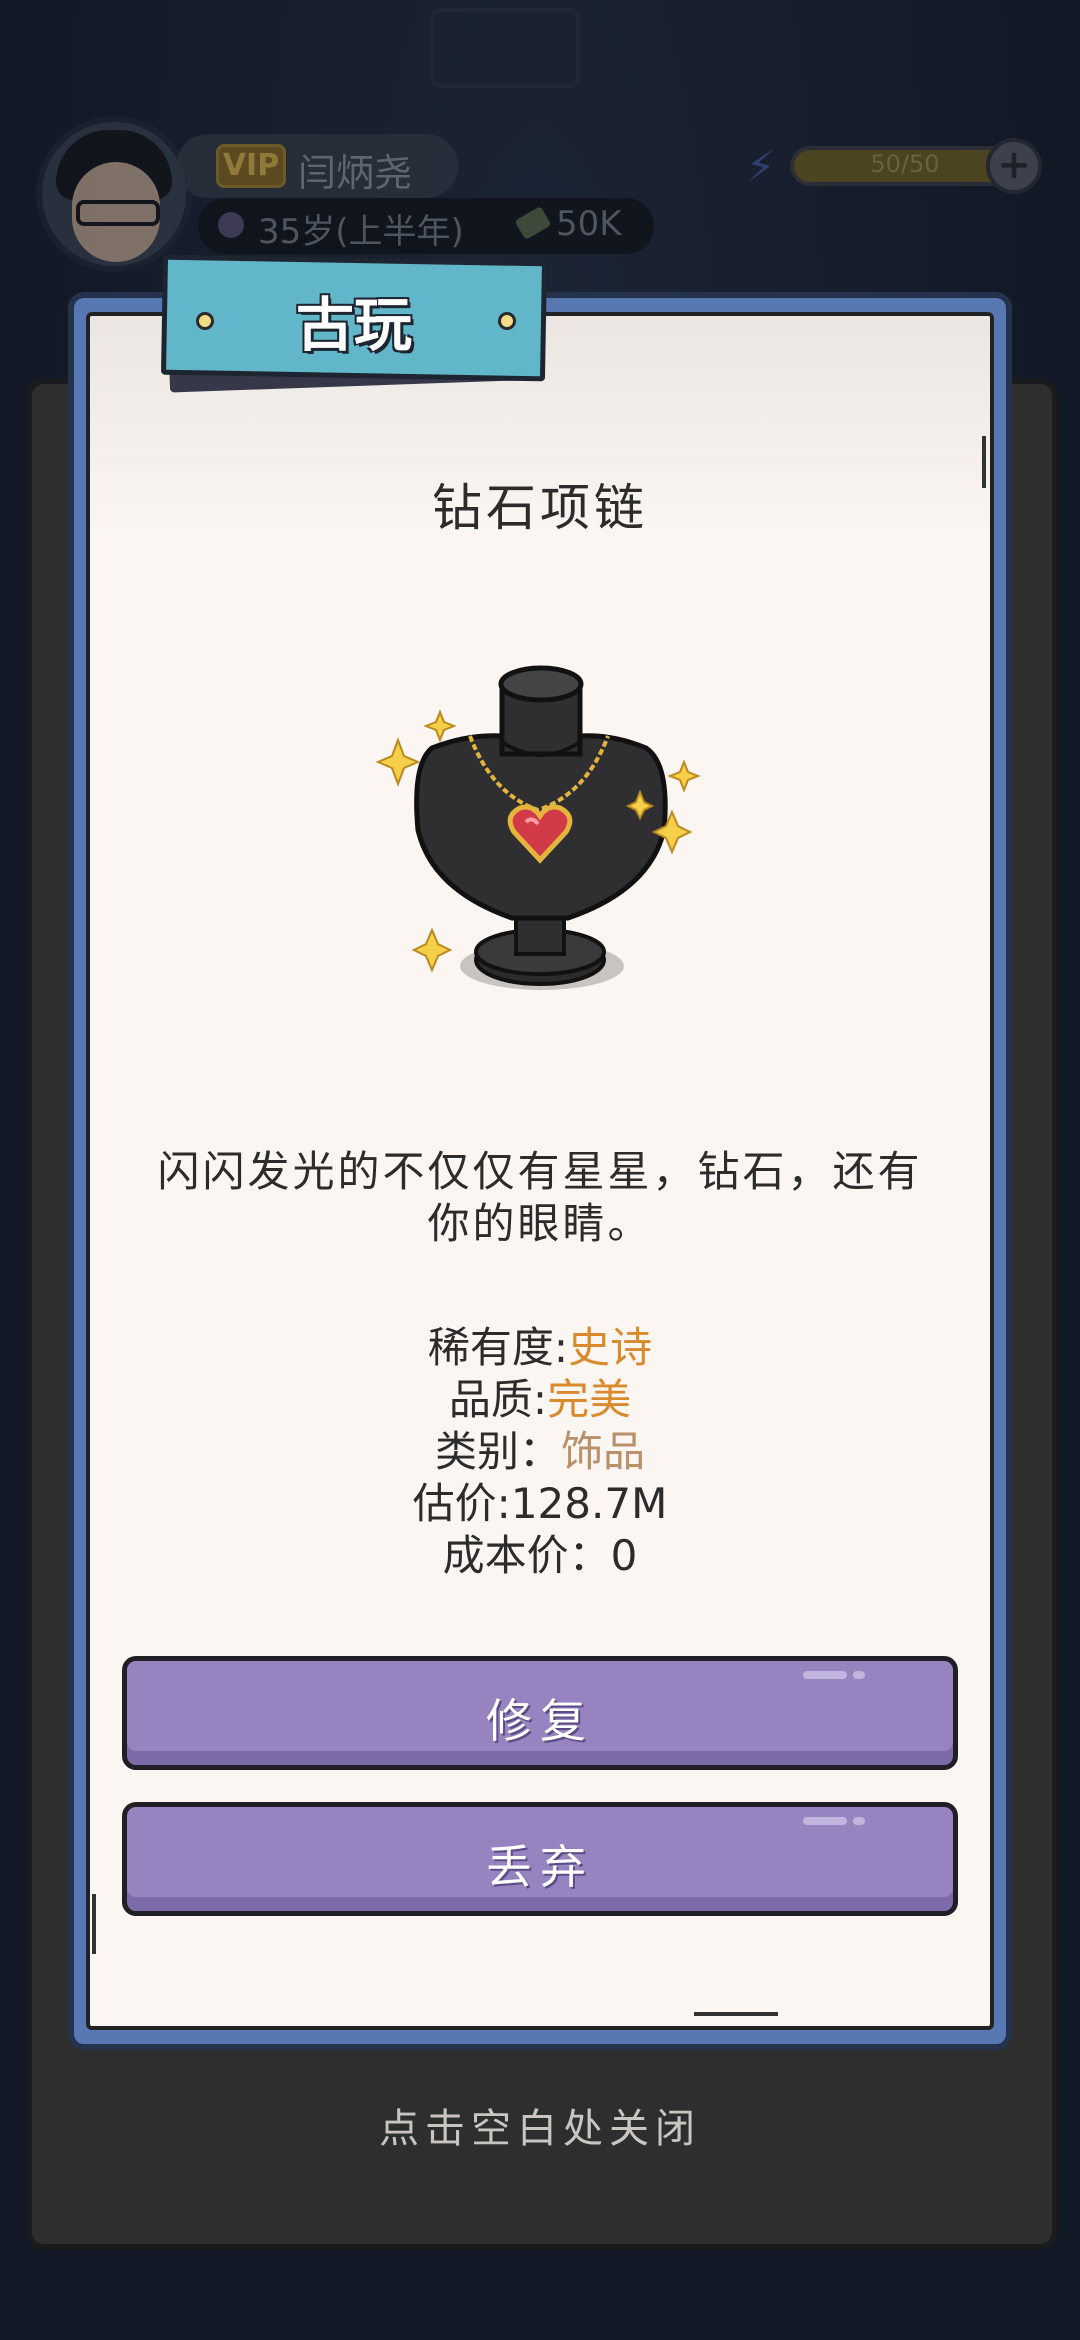  Describe the element at coordinates (538, 827) in the screenshot. I see `diamond-necklace-image` at that location.